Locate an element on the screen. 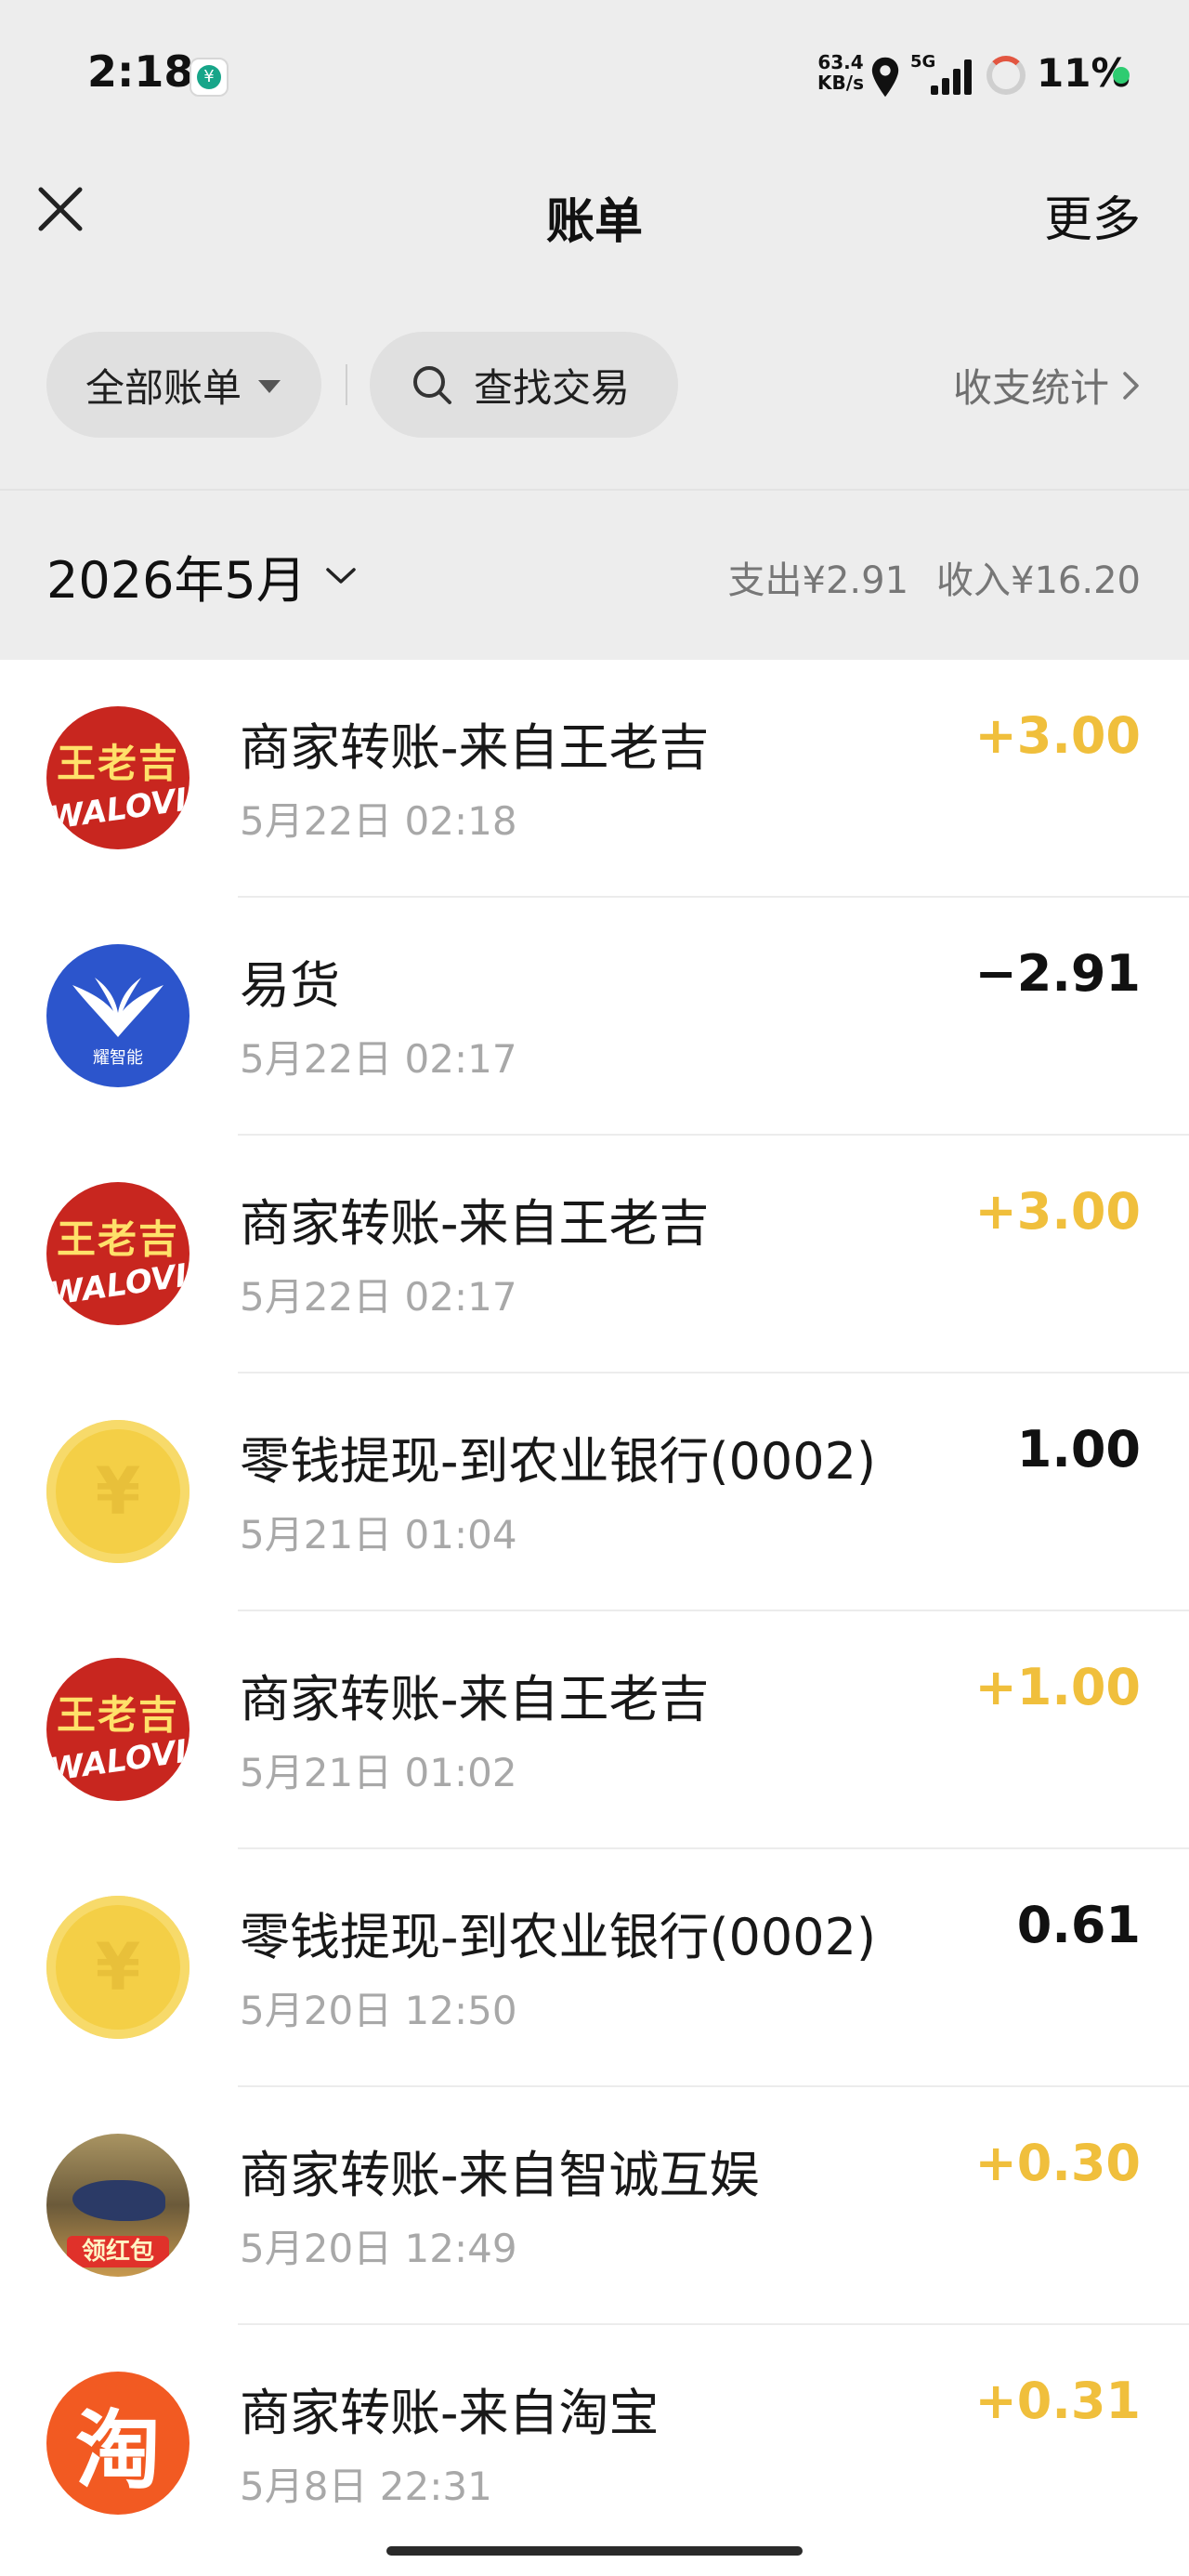  home-indicator is located at coordinates (594, 2551).